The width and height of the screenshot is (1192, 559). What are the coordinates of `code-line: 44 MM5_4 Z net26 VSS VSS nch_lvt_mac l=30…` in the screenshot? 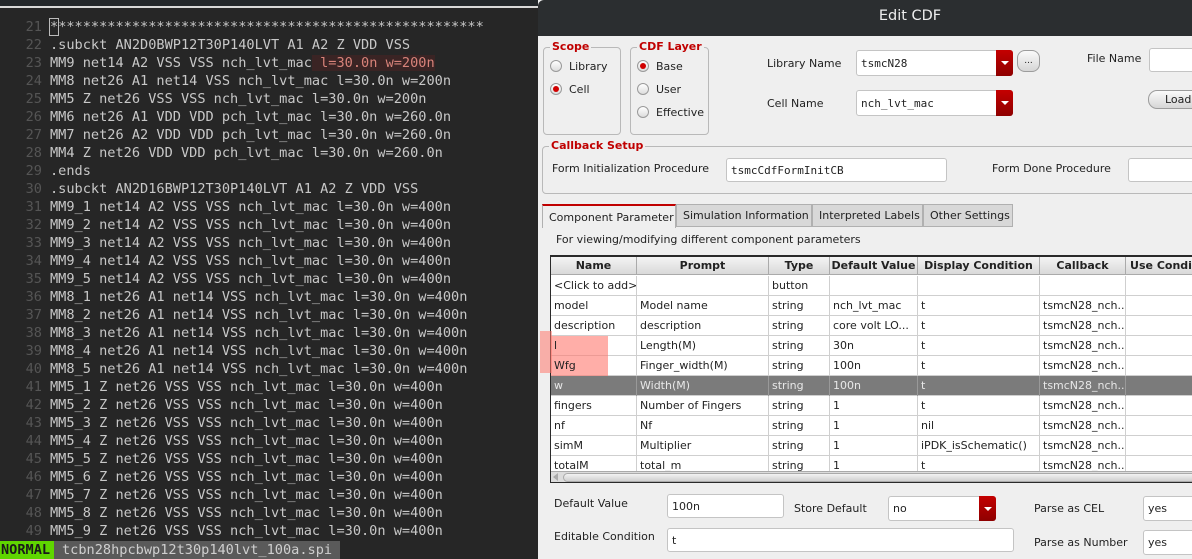 It's located at (270, 441).